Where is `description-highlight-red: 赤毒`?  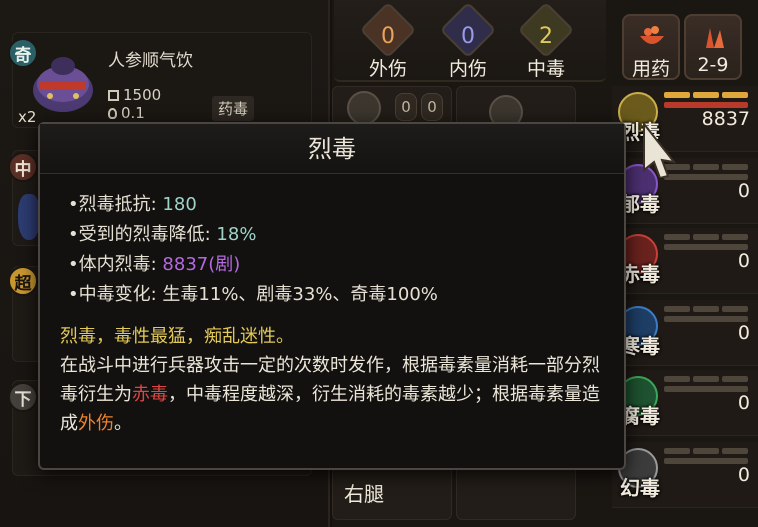 description-highlight-red: 赤毒 is located at coordinates (150, 394).